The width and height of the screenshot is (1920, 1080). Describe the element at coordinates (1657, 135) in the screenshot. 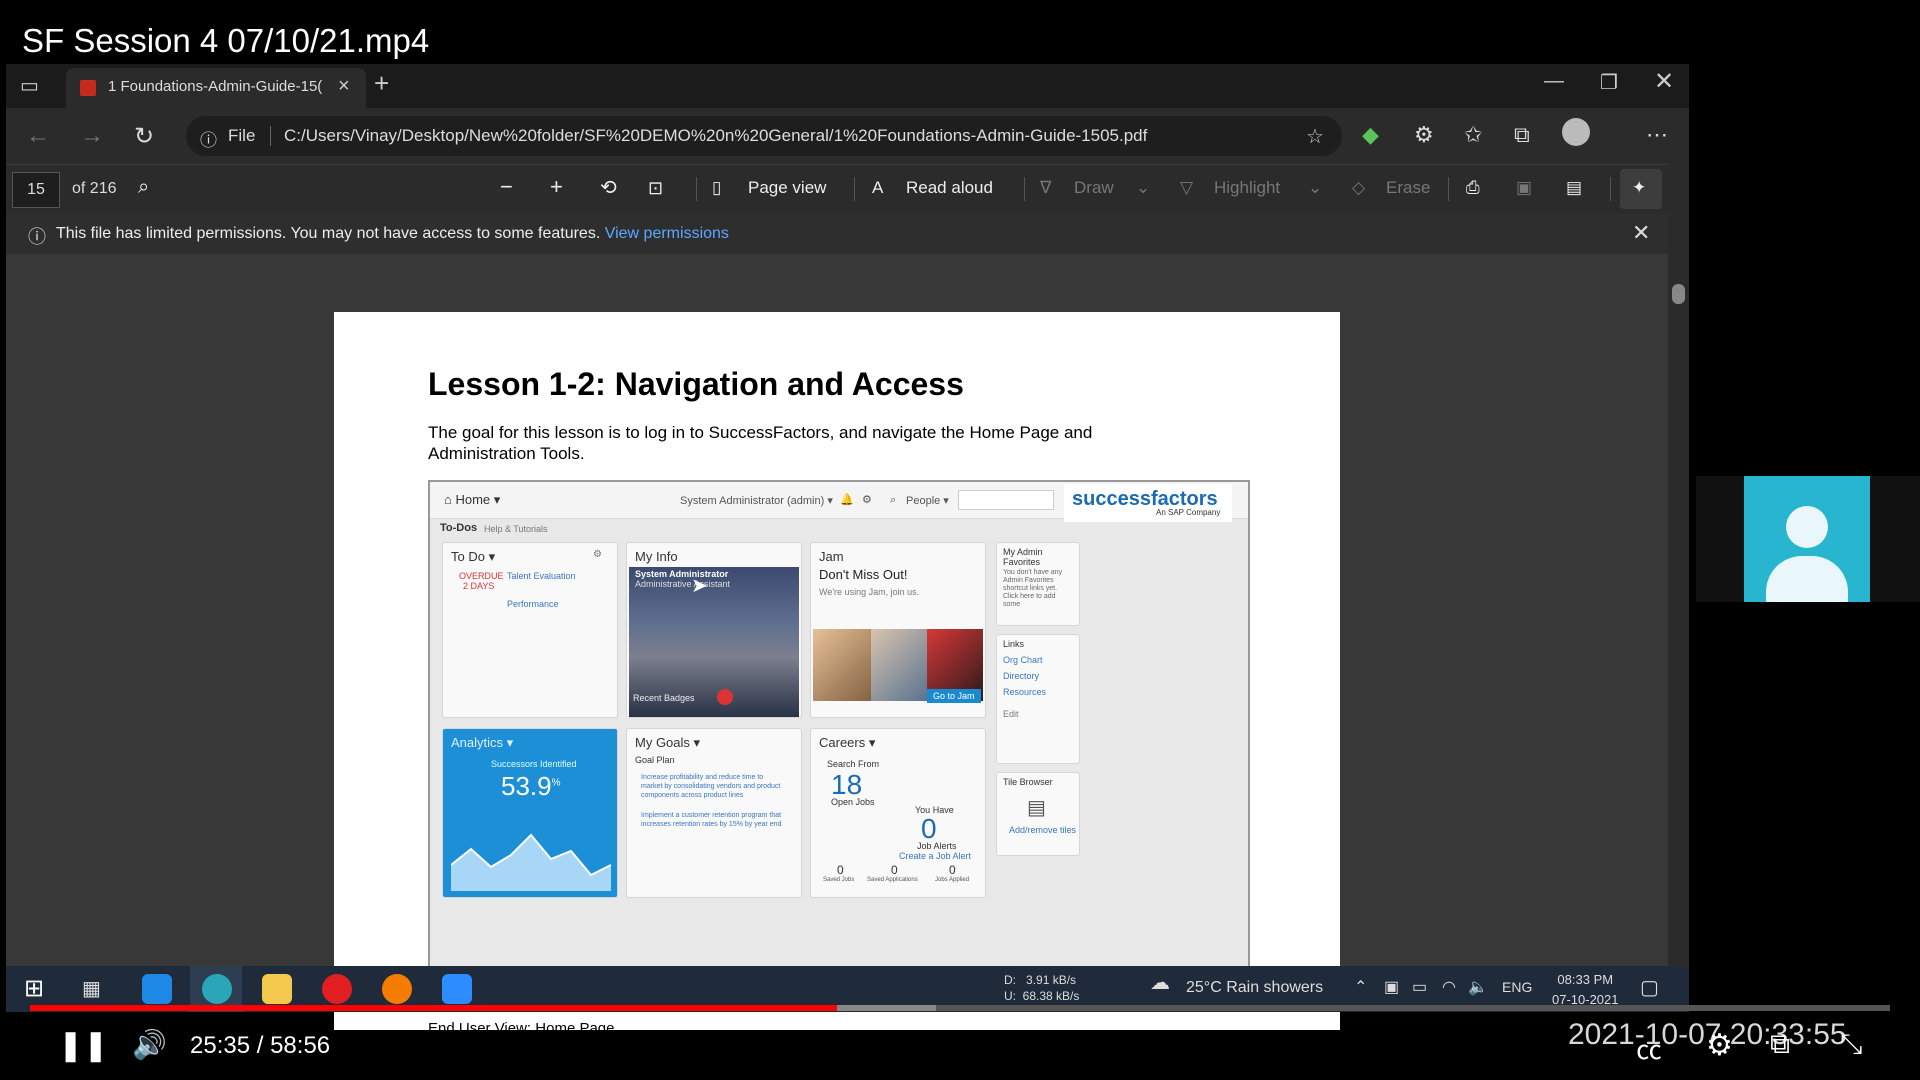

I see `more-icon: ⋯` at that location.